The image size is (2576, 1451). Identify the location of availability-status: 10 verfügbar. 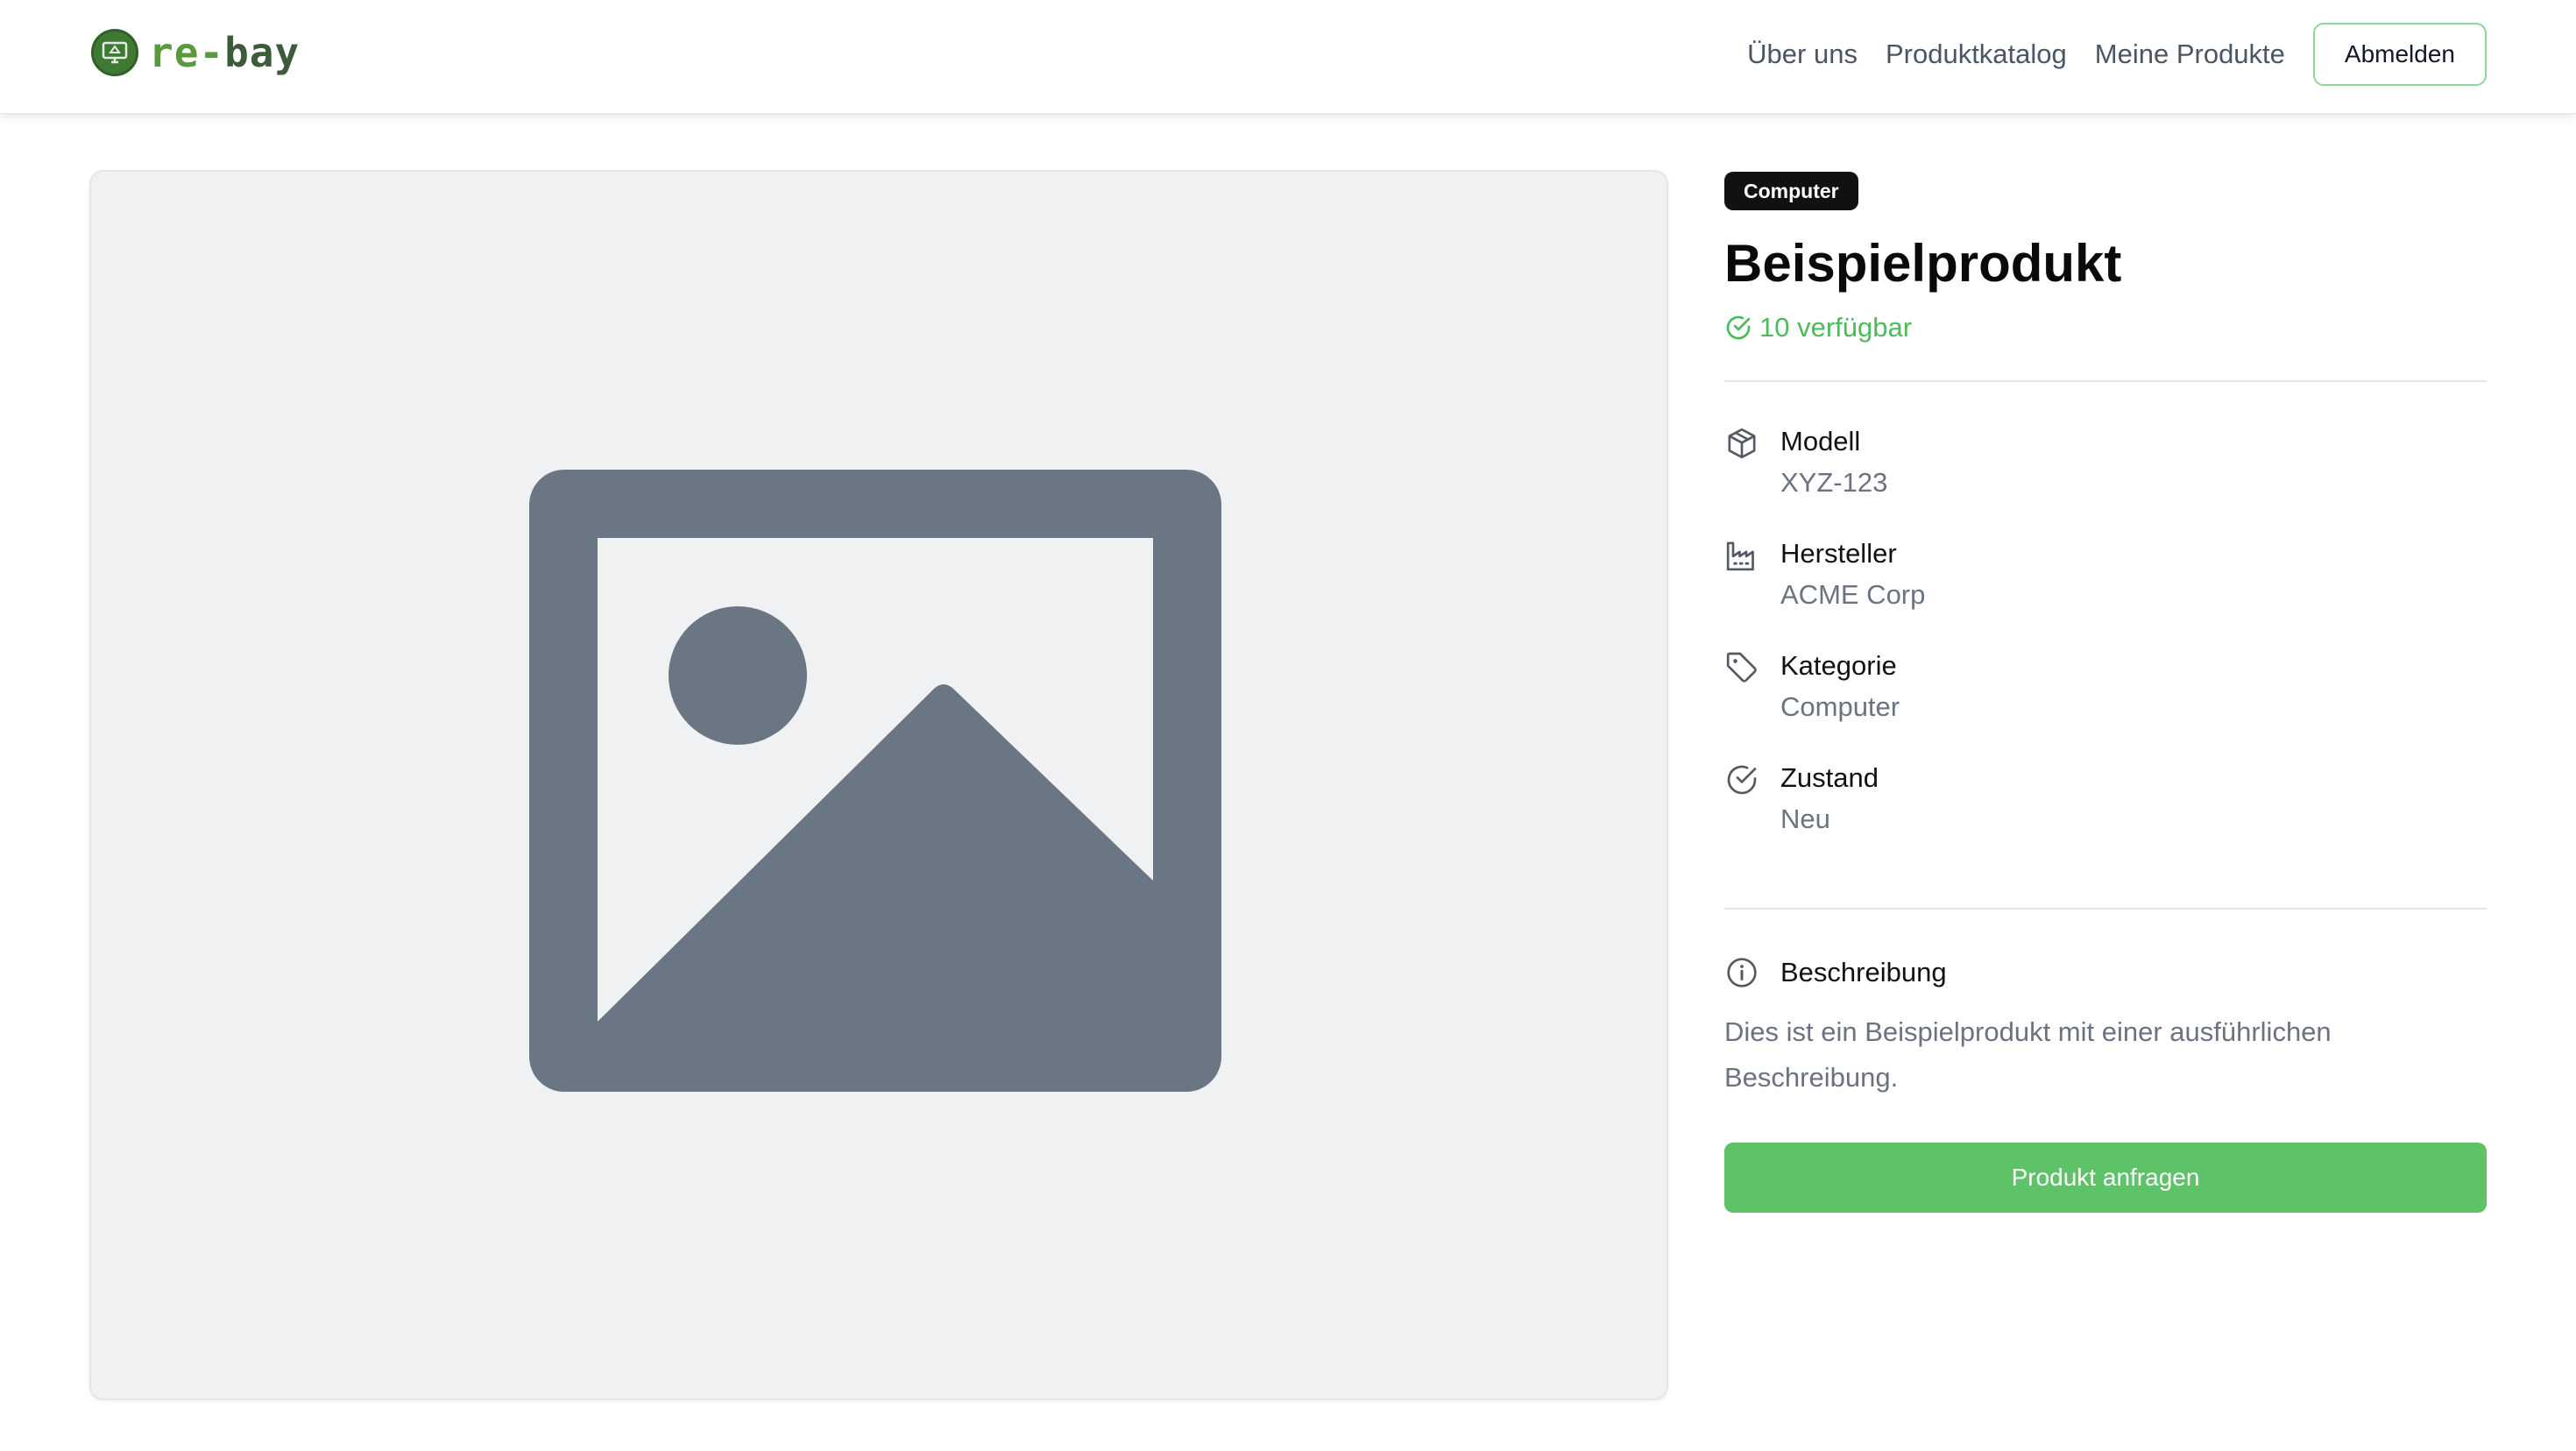
(2105, 327).